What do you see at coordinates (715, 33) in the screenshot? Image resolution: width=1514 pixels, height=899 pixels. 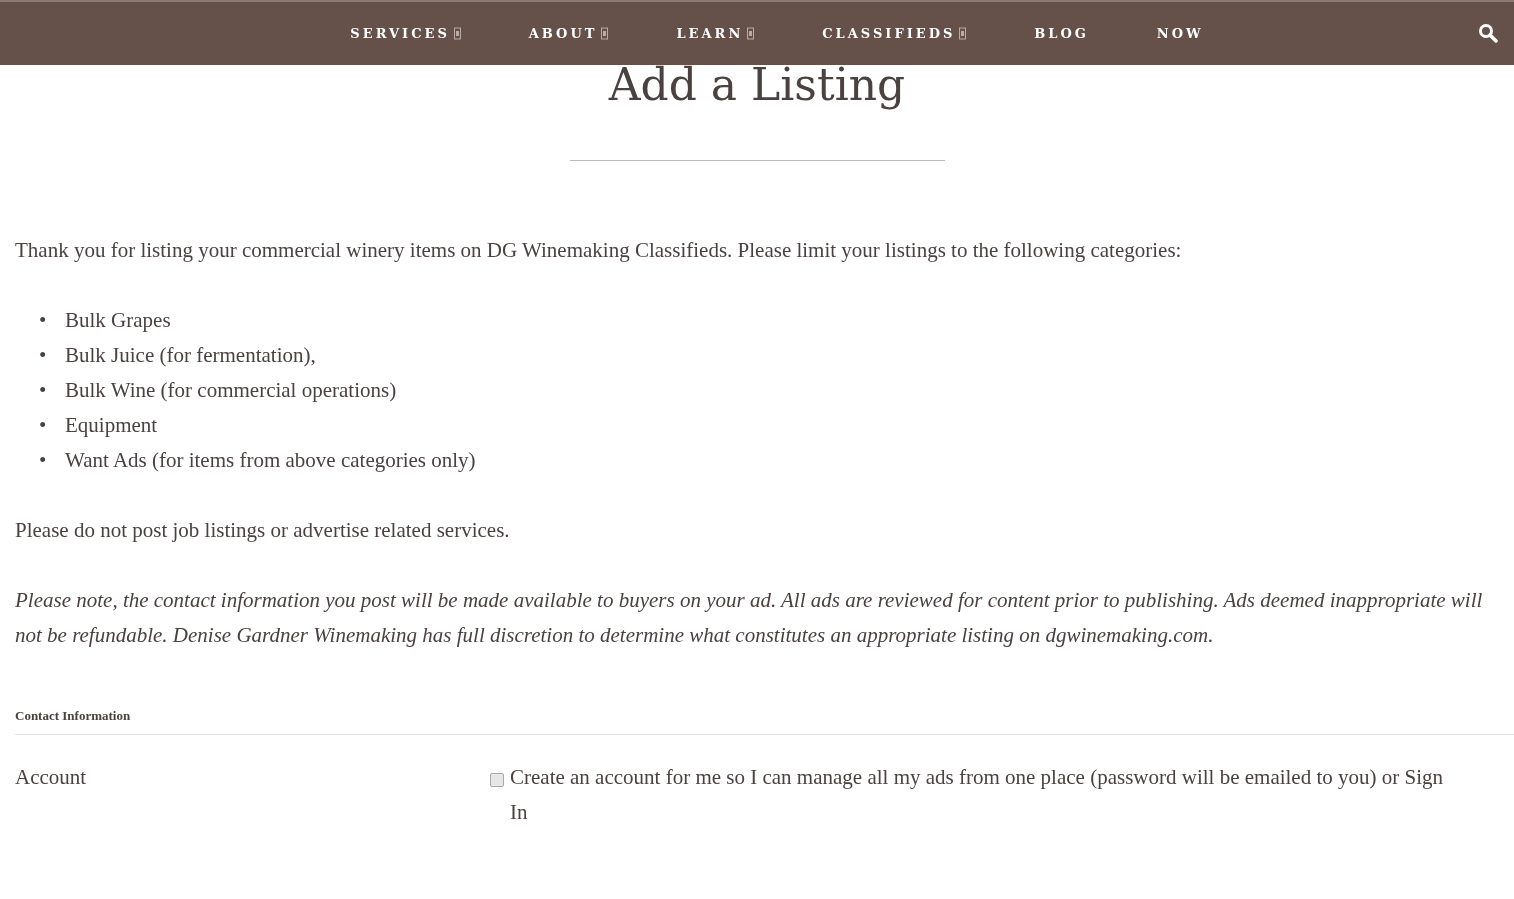 I see `nav-link: LEARN` at bounding box center [715, 33].